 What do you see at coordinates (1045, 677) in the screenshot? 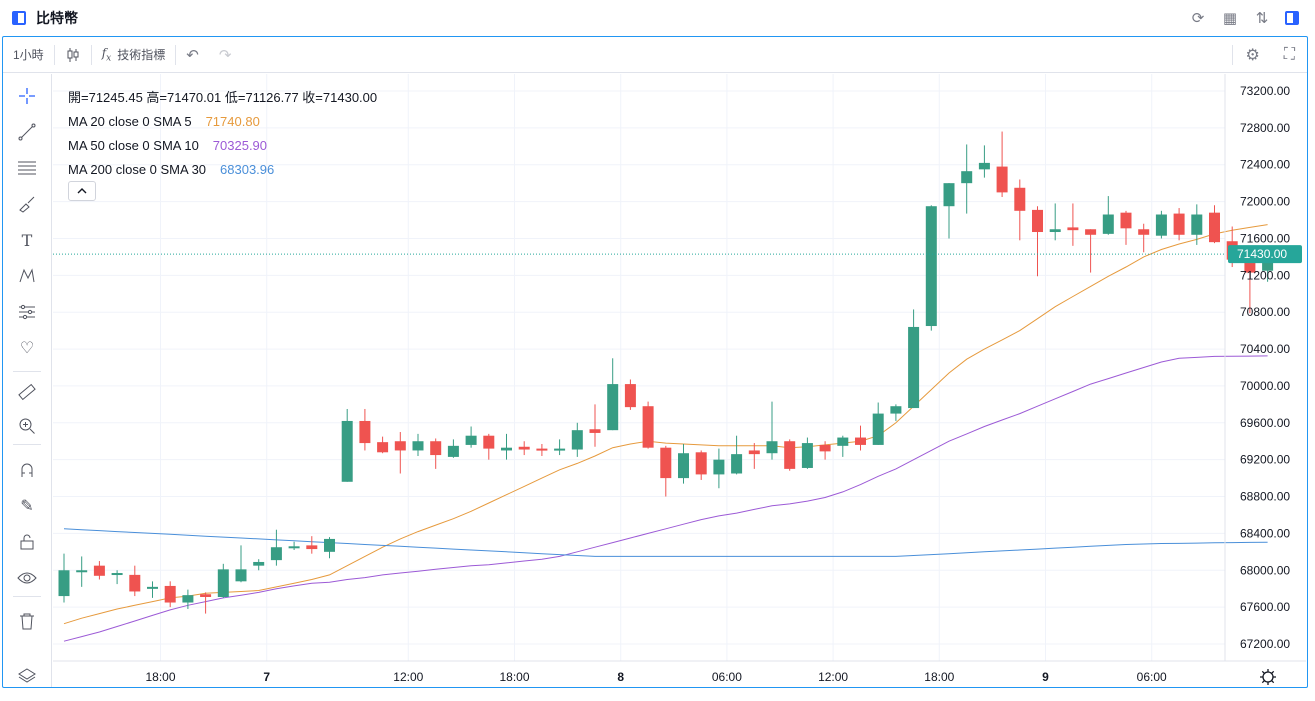
I see `x-tick-label: 9` at bounding box center [1045, 677].